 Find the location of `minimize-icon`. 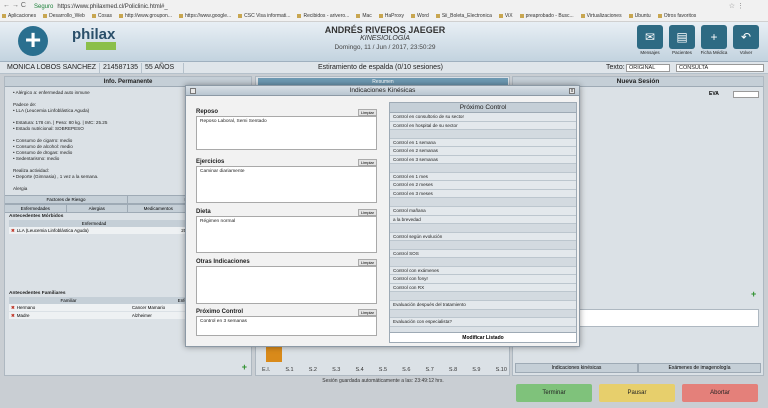

minimize-icon is located at coordinates (193, 91).